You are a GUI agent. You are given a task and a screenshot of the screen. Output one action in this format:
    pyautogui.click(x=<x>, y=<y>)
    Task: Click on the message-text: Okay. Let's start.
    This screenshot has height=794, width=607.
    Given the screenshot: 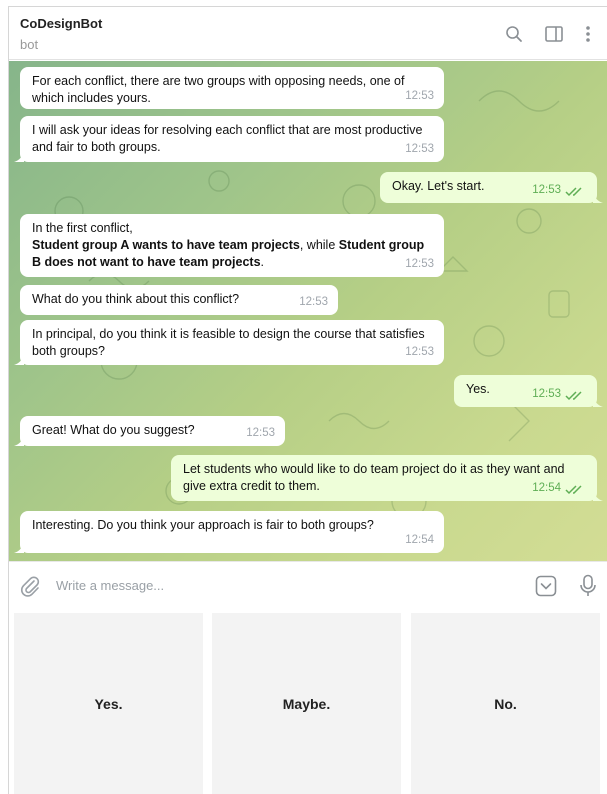 What is the action you would take?
    pyautogui.click(x=438, y=186)
    